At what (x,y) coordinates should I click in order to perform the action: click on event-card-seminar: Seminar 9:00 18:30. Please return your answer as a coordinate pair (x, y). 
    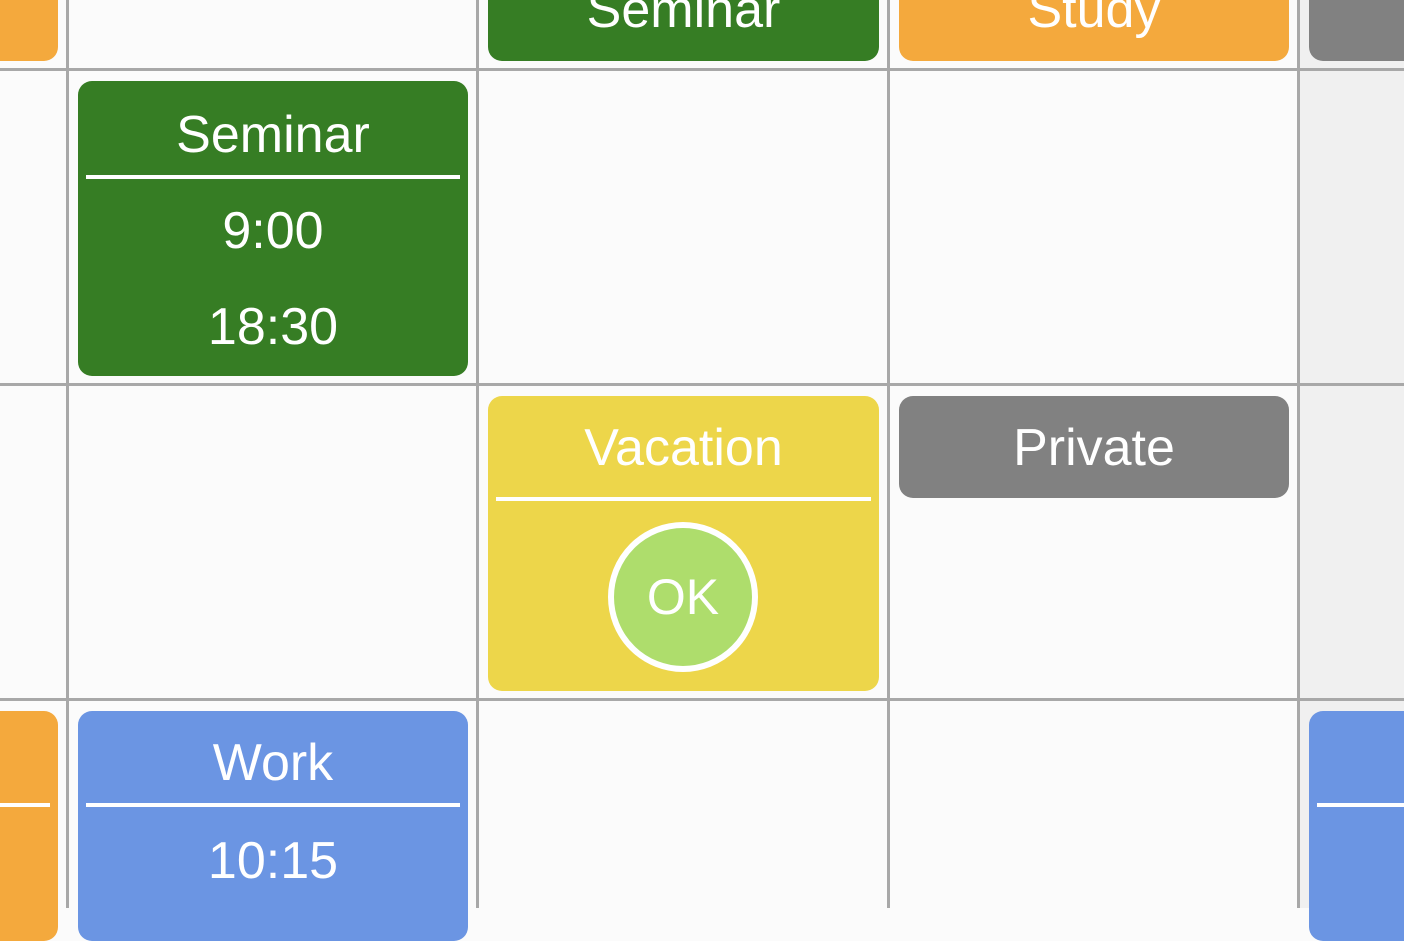
    Looking at the image, I should click on (273, 228).